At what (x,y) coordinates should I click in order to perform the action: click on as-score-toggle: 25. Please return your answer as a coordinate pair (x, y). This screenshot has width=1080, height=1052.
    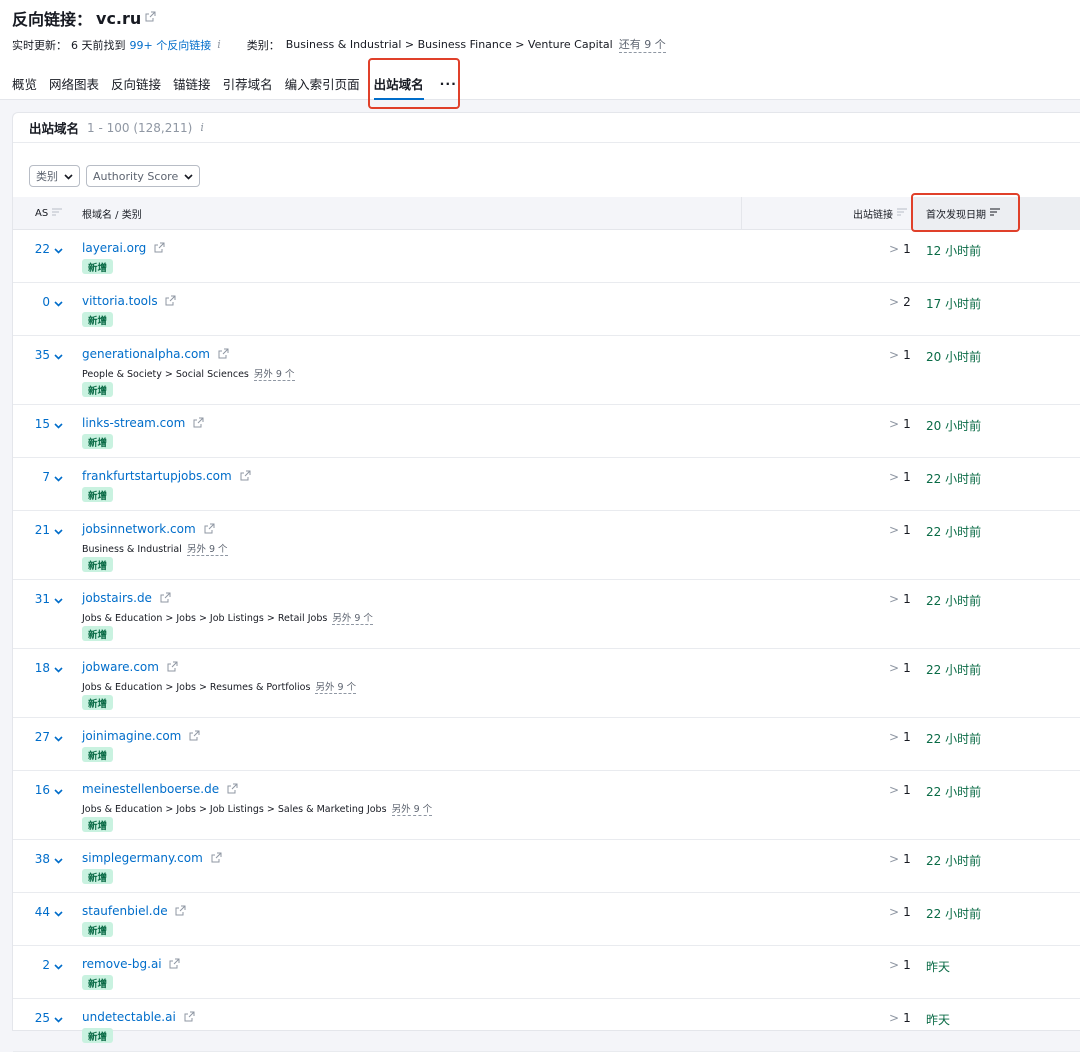
    Looking at the image, I should click on (43, 1018).